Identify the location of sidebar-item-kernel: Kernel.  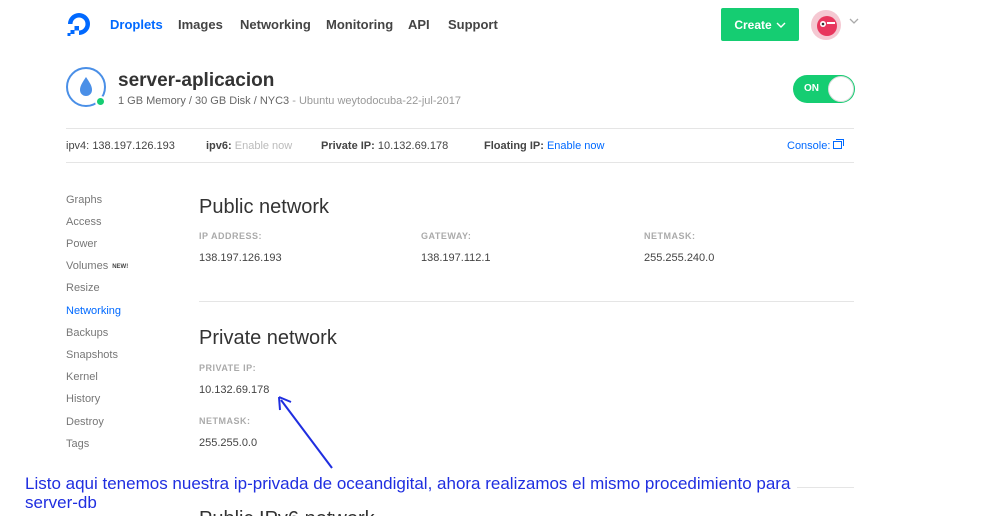
(82, 377).